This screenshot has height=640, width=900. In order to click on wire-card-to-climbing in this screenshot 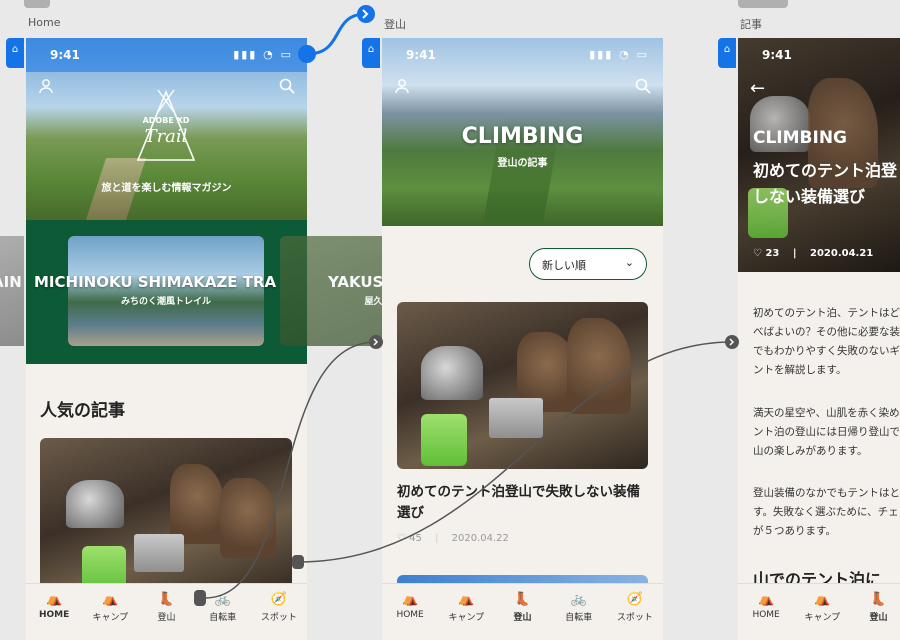, I will do `click(290, 470)`.